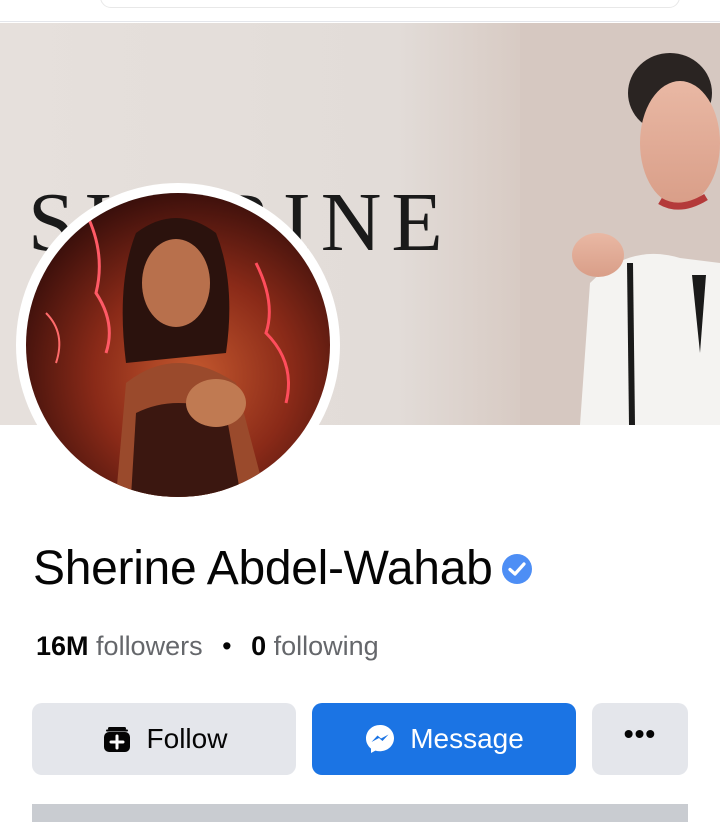  Describe the element at coordinates (380, 739) in the screenshot. I see `messenger-icon` at that location.